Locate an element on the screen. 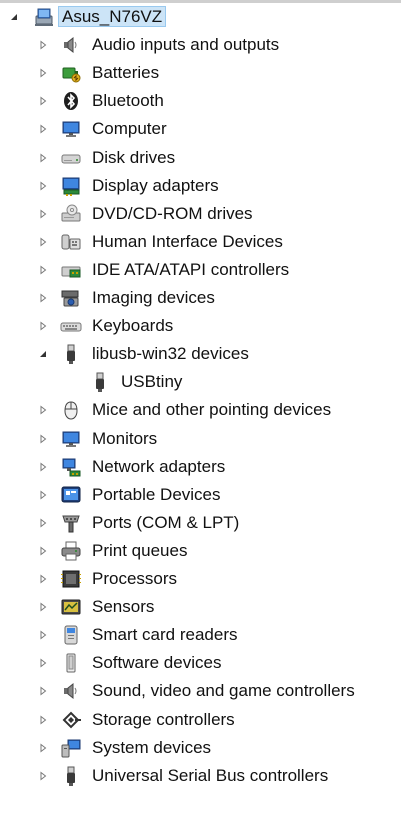 Image resolution: width=401 pixels, height=814 pixels. tree-item-label: Sound, video and game controllers is located at coordinates (223, 691).